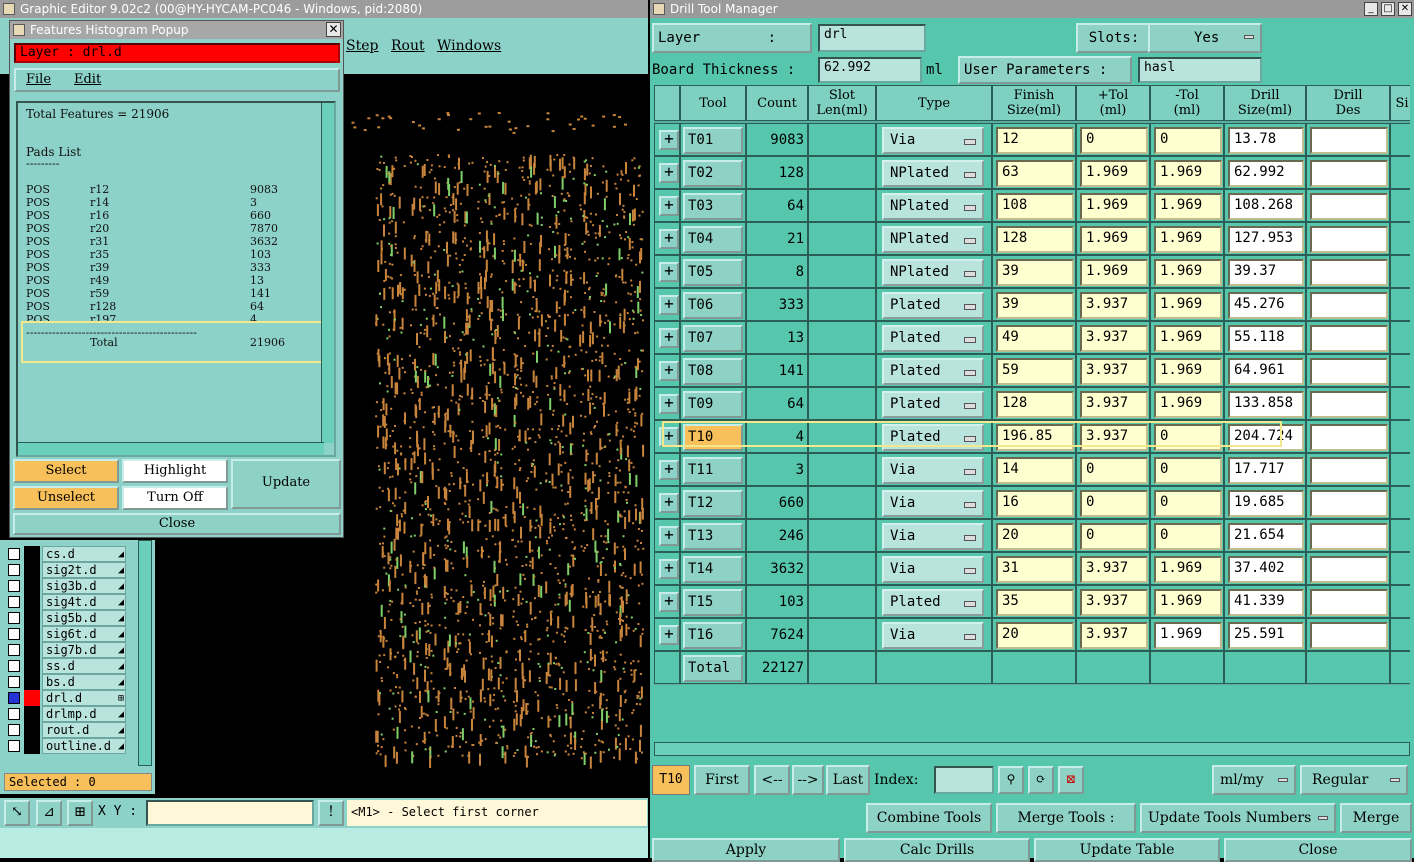 This screenshot has width=1414, height=862. I want to click on highlight-button: Highlight, so click(175, 471).